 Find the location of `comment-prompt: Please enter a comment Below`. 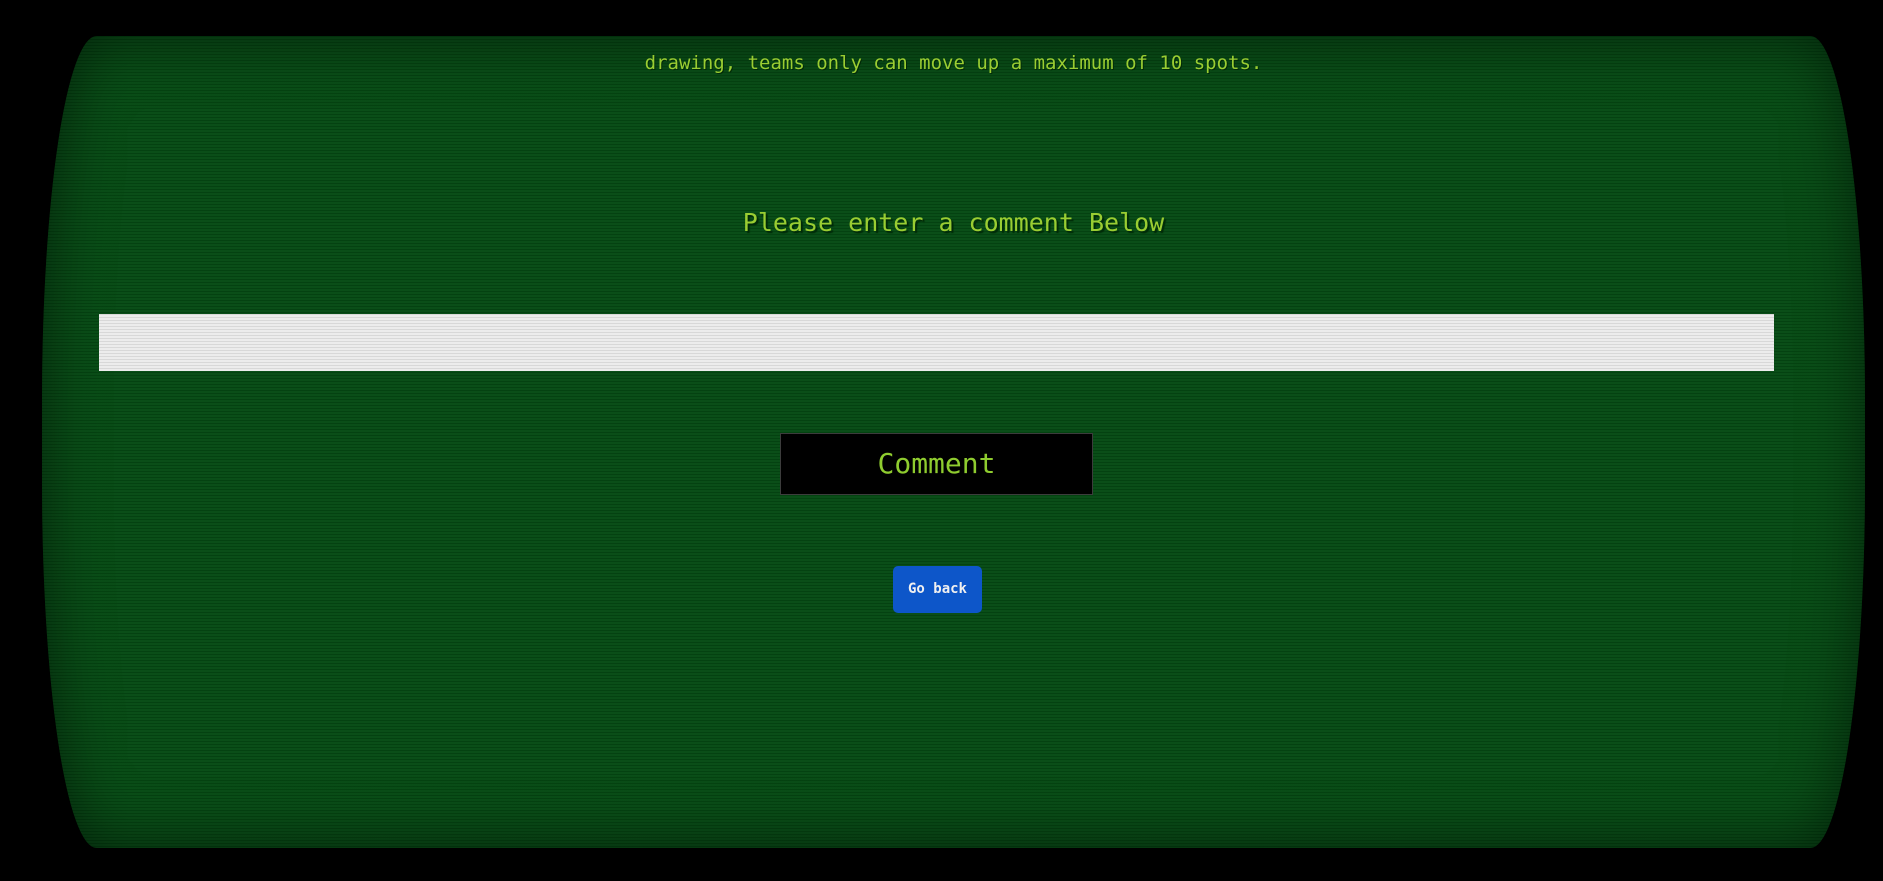

comment-prompt: Please enter a comment Below is located at coordinates (953, 222).